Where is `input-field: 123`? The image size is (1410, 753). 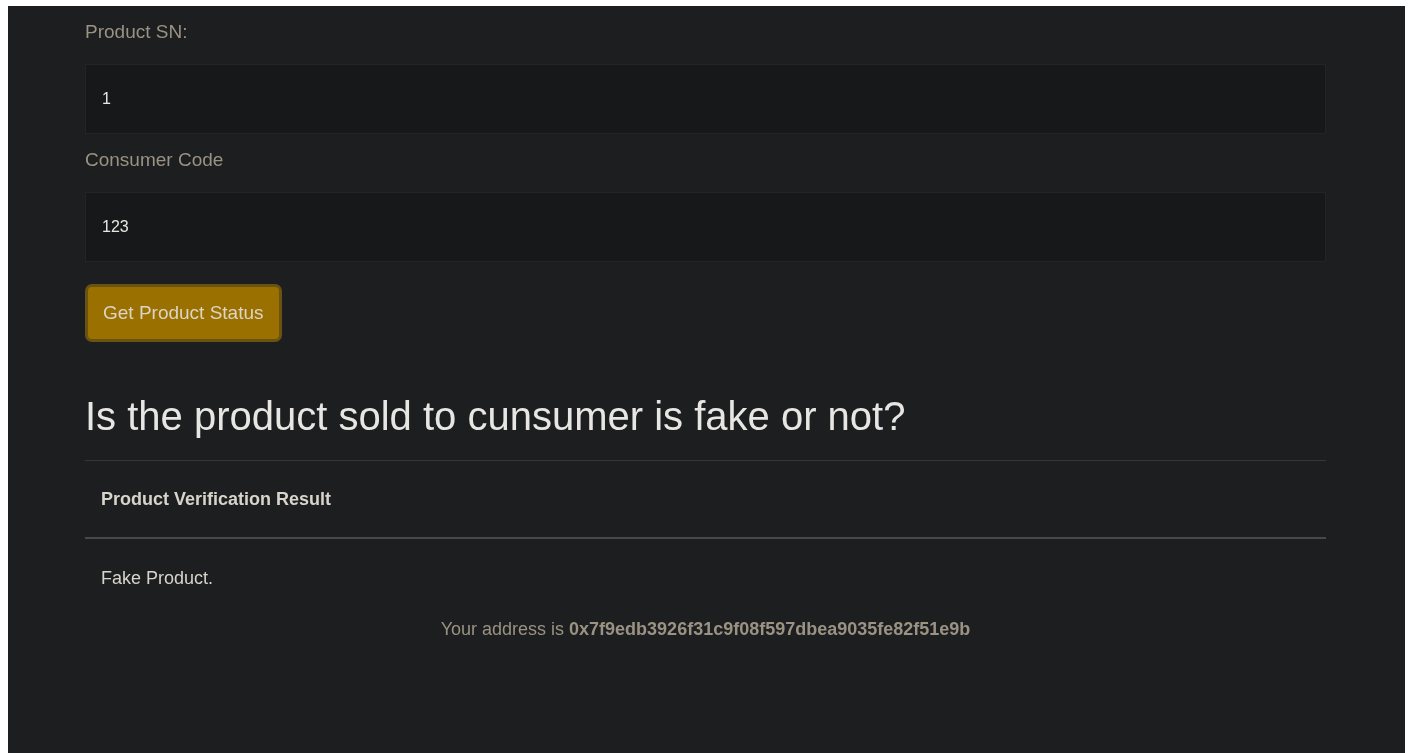 input-field: 123 is located at coordinates (705, 227).